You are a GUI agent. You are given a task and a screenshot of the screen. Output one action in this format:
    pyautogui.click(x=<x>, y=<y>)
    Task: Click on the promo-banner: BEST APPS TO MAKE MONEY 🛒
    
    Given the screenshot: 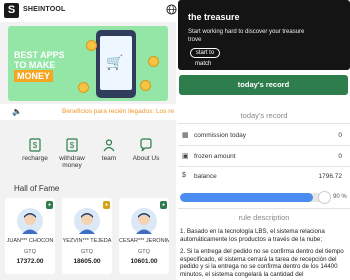 What is the action you would take?
    pyautogui.click(x=88, y=63)
    